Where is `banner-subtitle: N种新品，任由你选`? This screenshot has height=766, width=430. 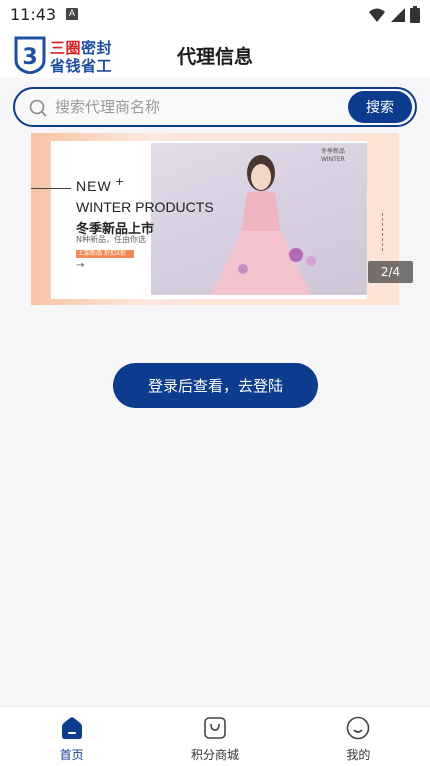 banner-subtitle: N种新品，任由你选 is located at coordinates (111, 239).